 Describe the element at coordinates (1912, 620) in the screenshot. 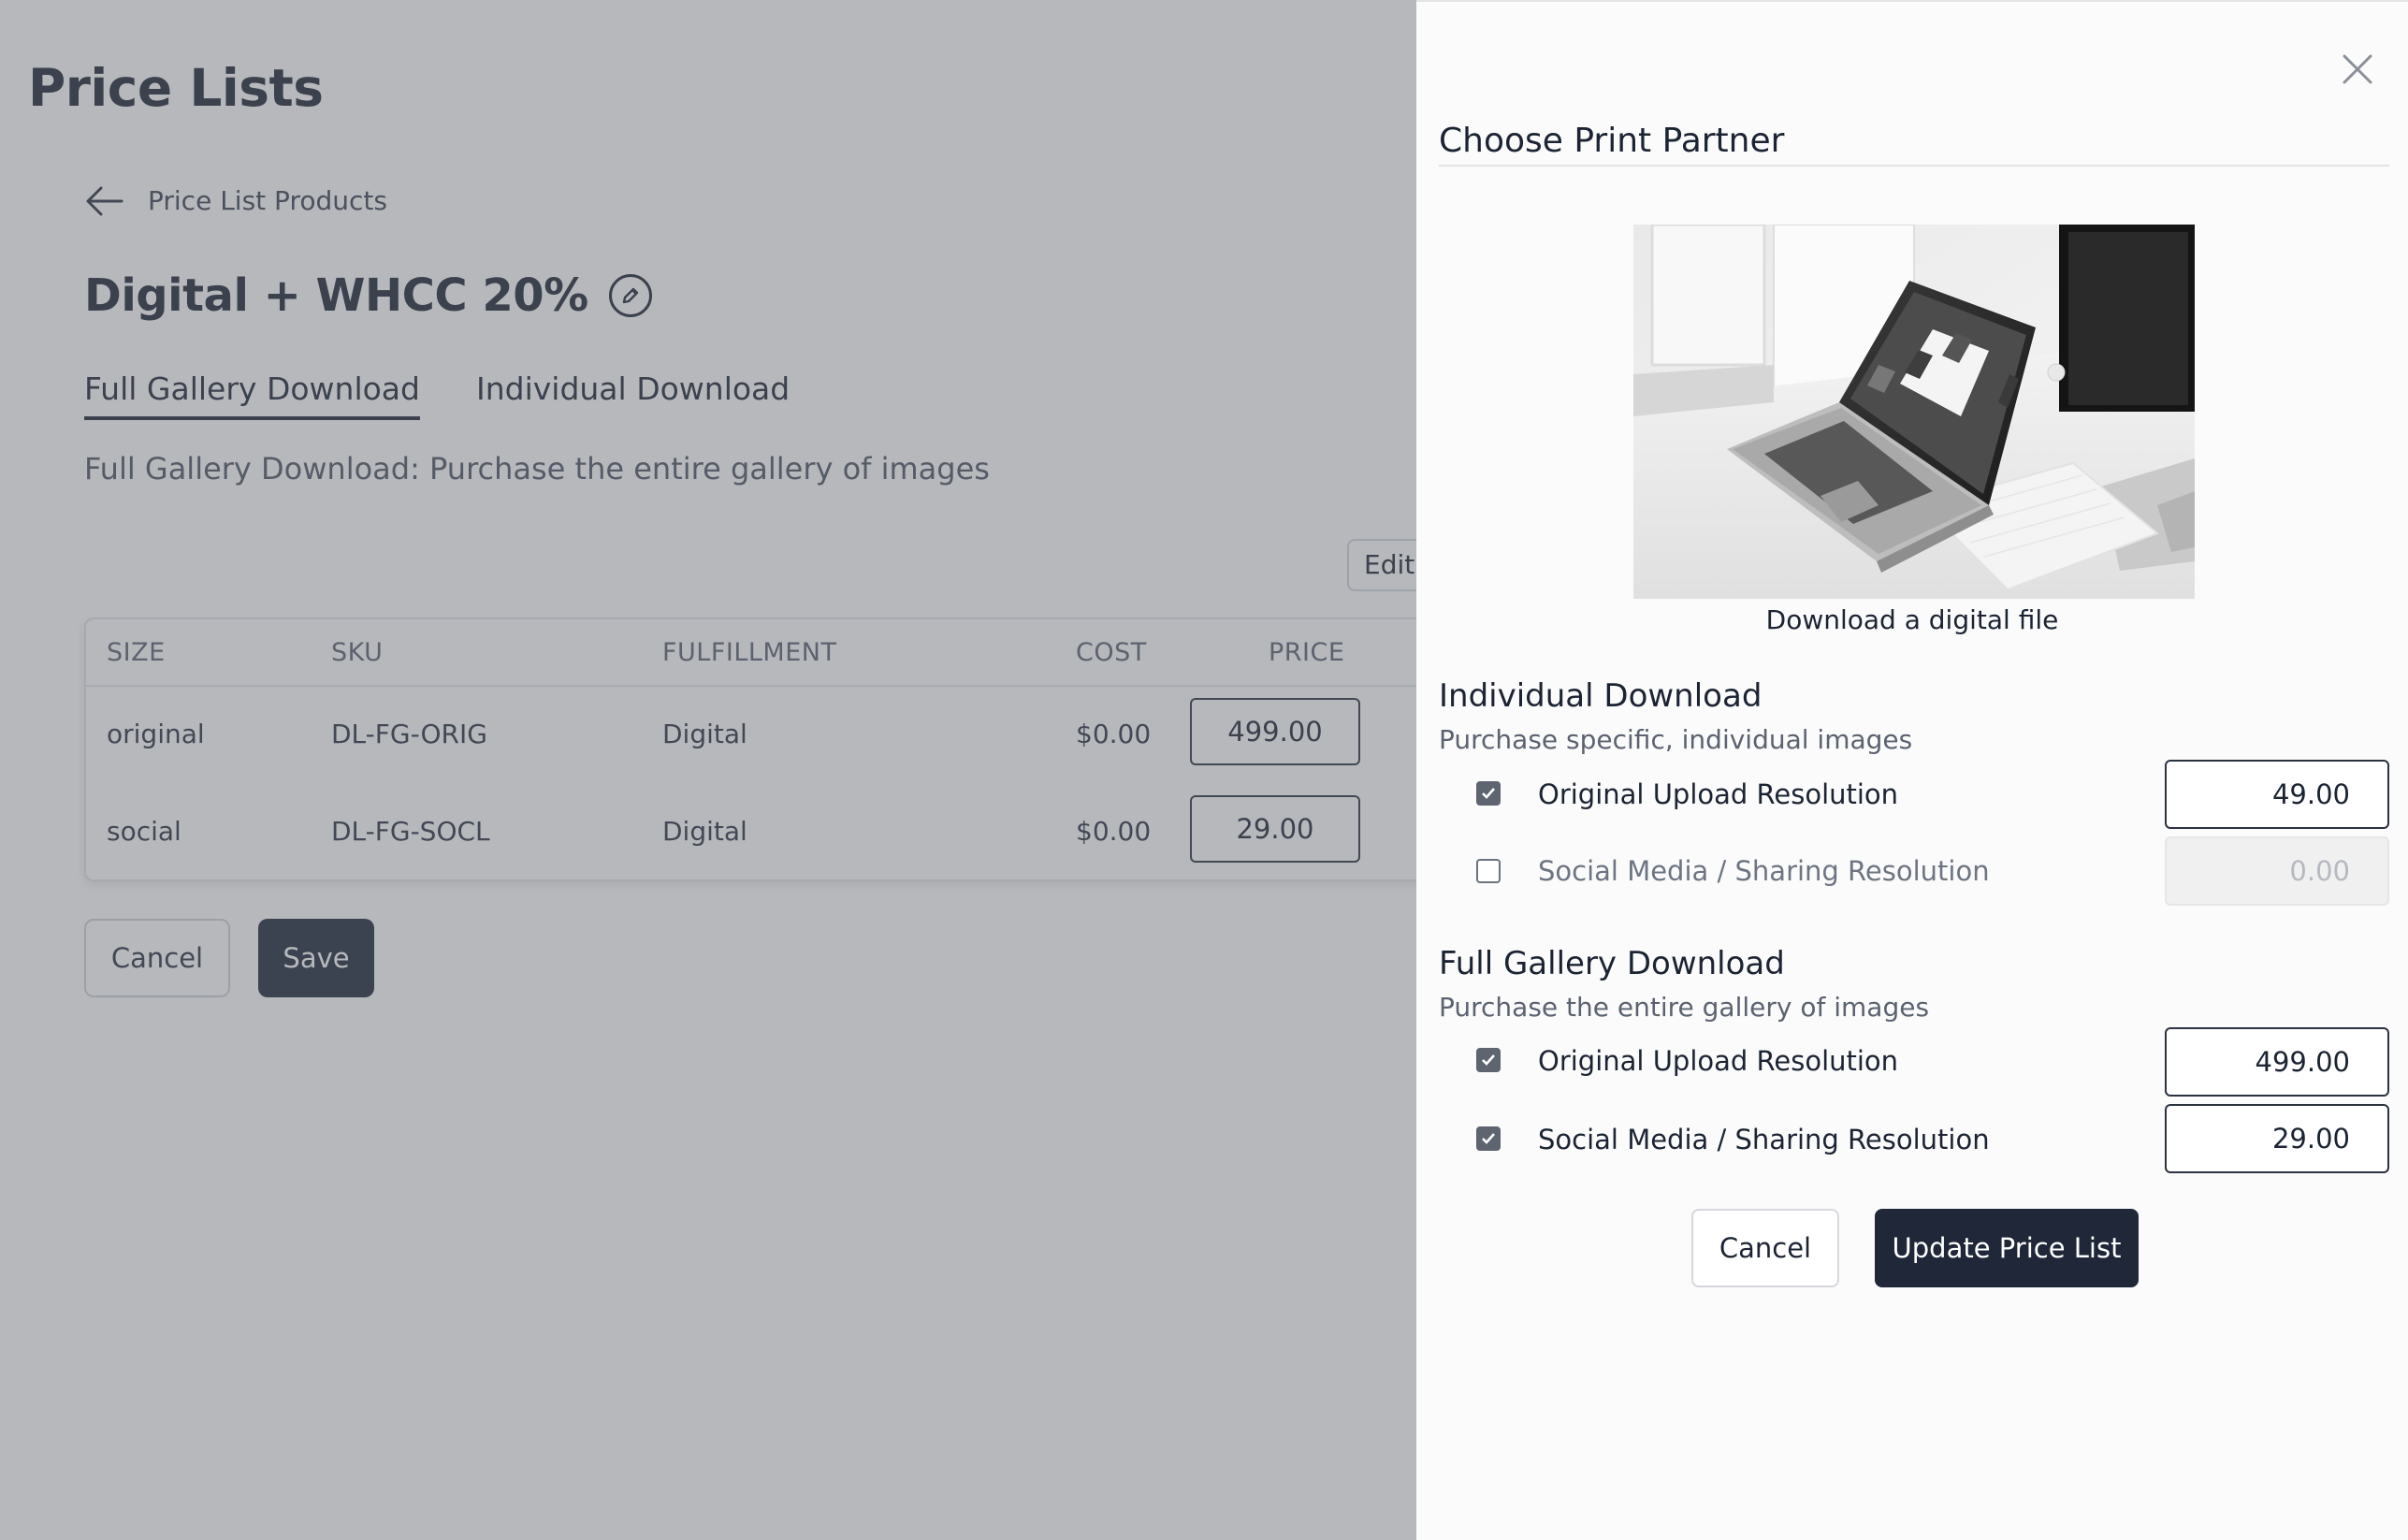

I see `image-caption: Download a digital file` at that location.